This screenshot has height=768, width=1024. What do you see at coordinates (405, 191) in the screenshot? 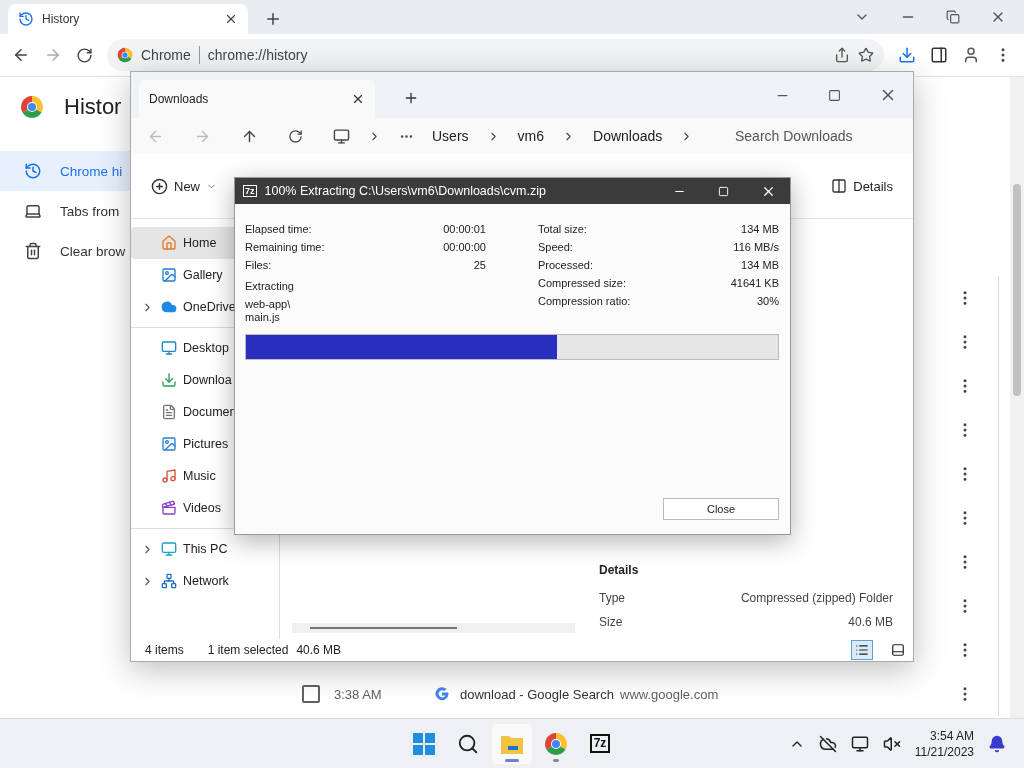
I see `dialog-title: 100% Extracting C:\Users\vm6\Downloads\cvm.zip` at bounding box center [405, 191].